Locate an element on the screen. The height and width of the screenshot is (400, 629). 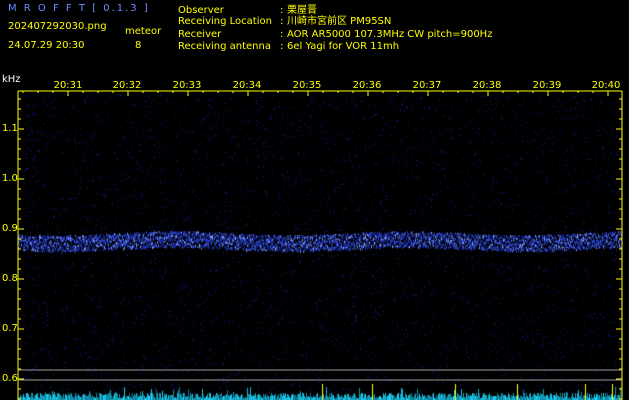
y-axis-unit: kHz is located at coordinates (11, 79).